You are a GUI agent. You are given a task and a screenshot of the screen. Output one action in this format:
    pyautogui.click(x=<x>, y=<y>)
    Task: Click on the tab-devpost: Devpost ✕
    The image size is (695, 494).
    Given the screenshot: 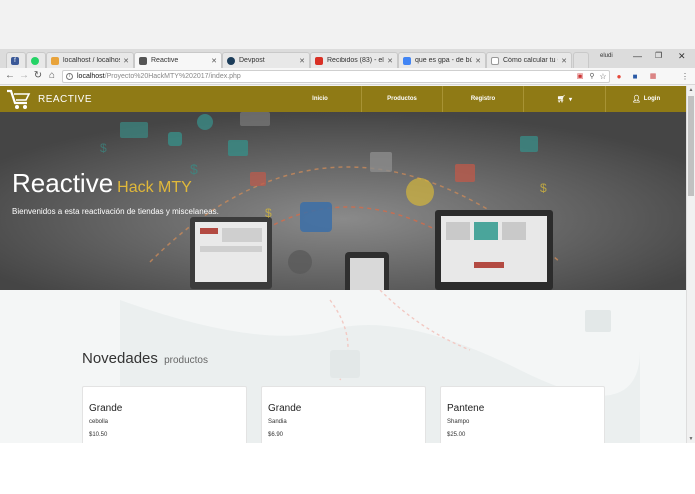 What is the action you would take?
    pyautogui.click(x=266, y=60)
    